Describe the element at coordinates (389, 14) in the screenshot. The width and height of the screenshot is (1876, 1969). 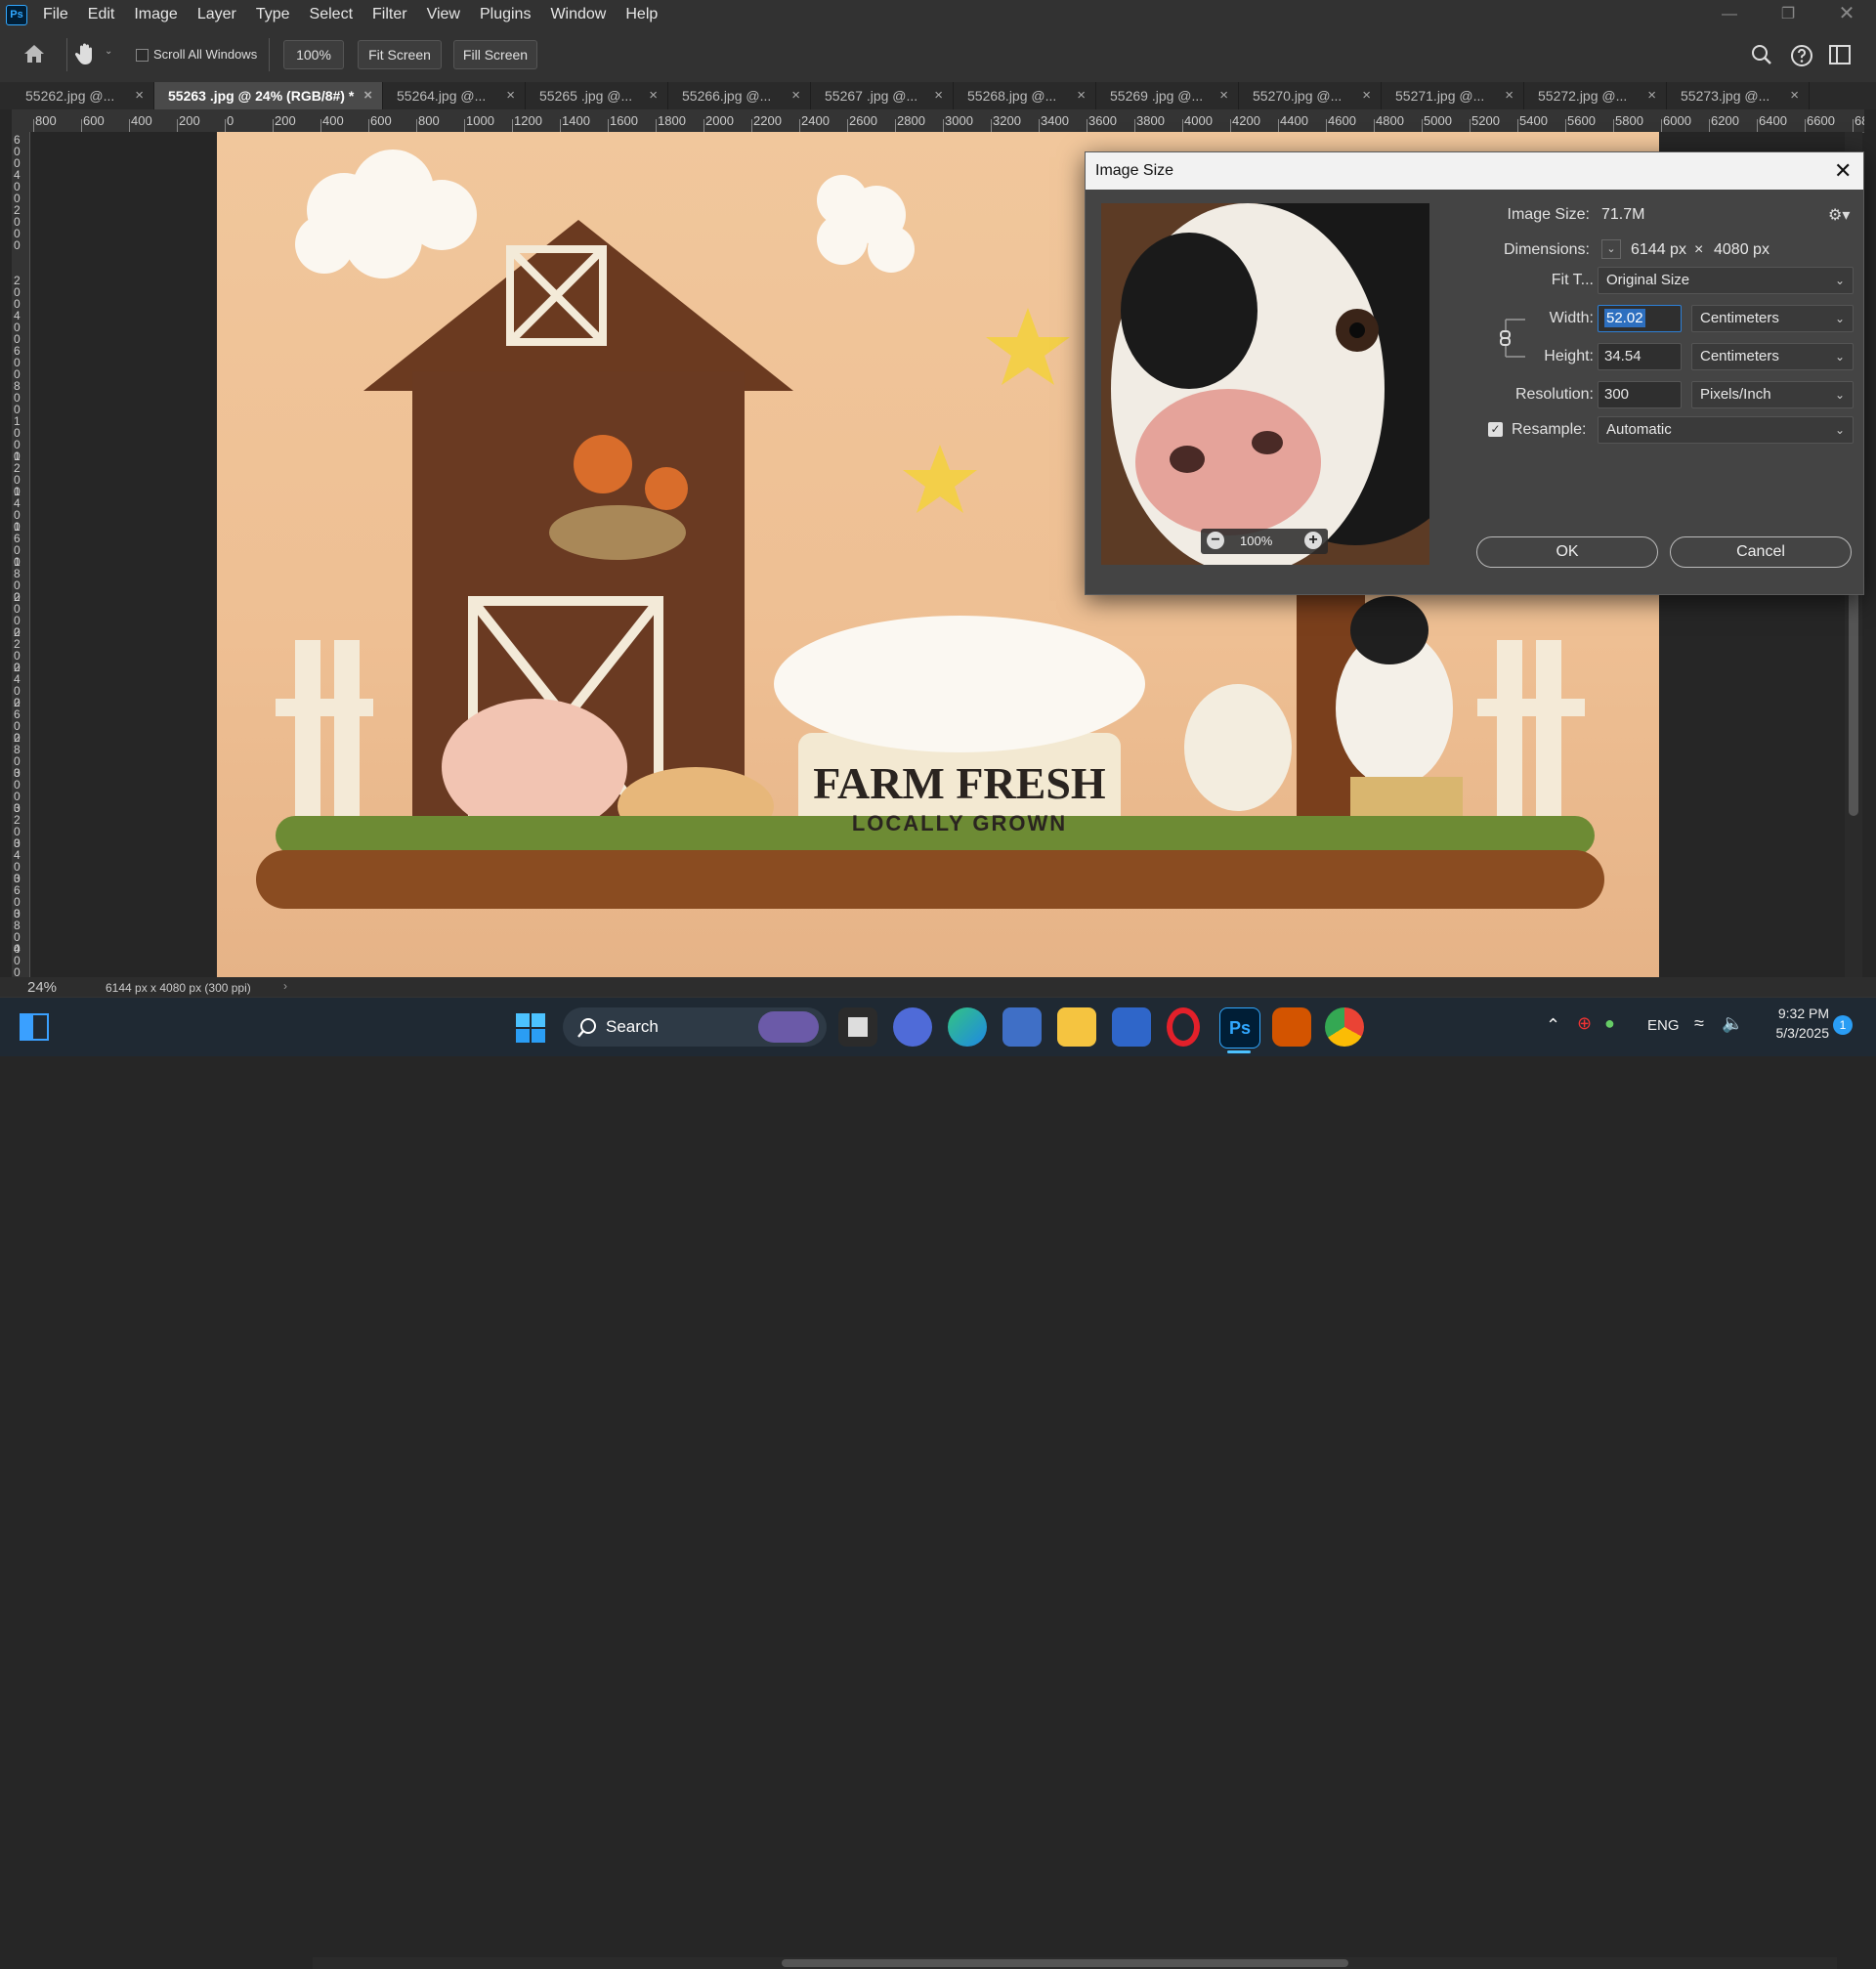
I see `menu-filter: Filter` at that location.